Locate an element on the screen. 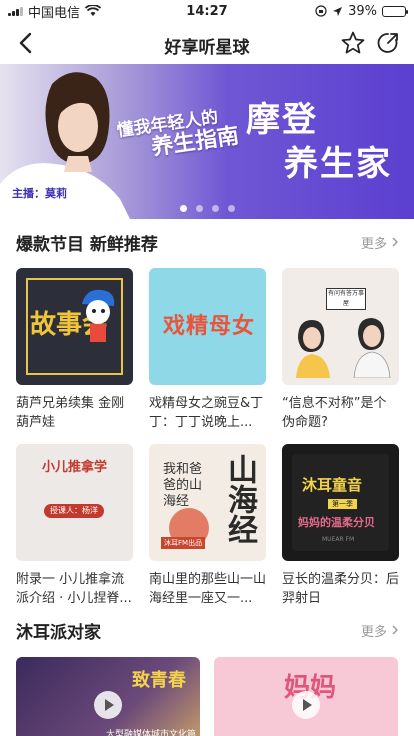 The width and height of the screenshot is (414, 736). nav-bar: 好享听星球 is located at coordinates (207, 43).